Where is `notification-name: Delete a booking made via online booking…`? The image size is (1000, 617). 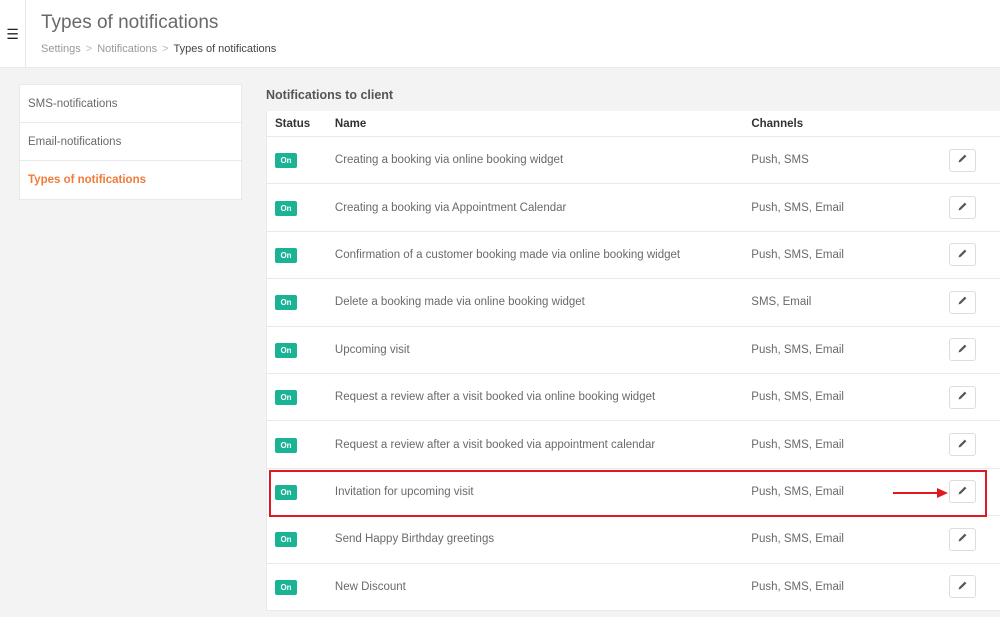
notification-name: Delete a booking made via online booking… is located at coordinates (459, 302).